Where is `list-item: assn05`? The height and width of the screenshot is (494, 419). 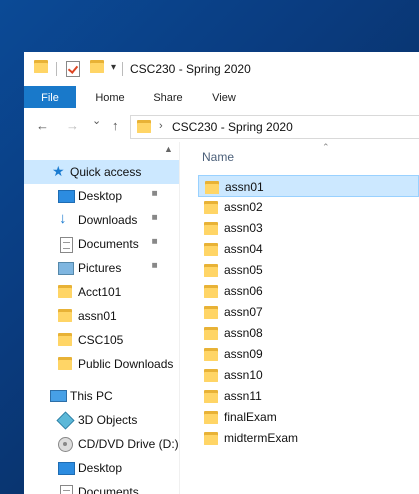 list-item: assn05 is located at coordinates (308, 270).